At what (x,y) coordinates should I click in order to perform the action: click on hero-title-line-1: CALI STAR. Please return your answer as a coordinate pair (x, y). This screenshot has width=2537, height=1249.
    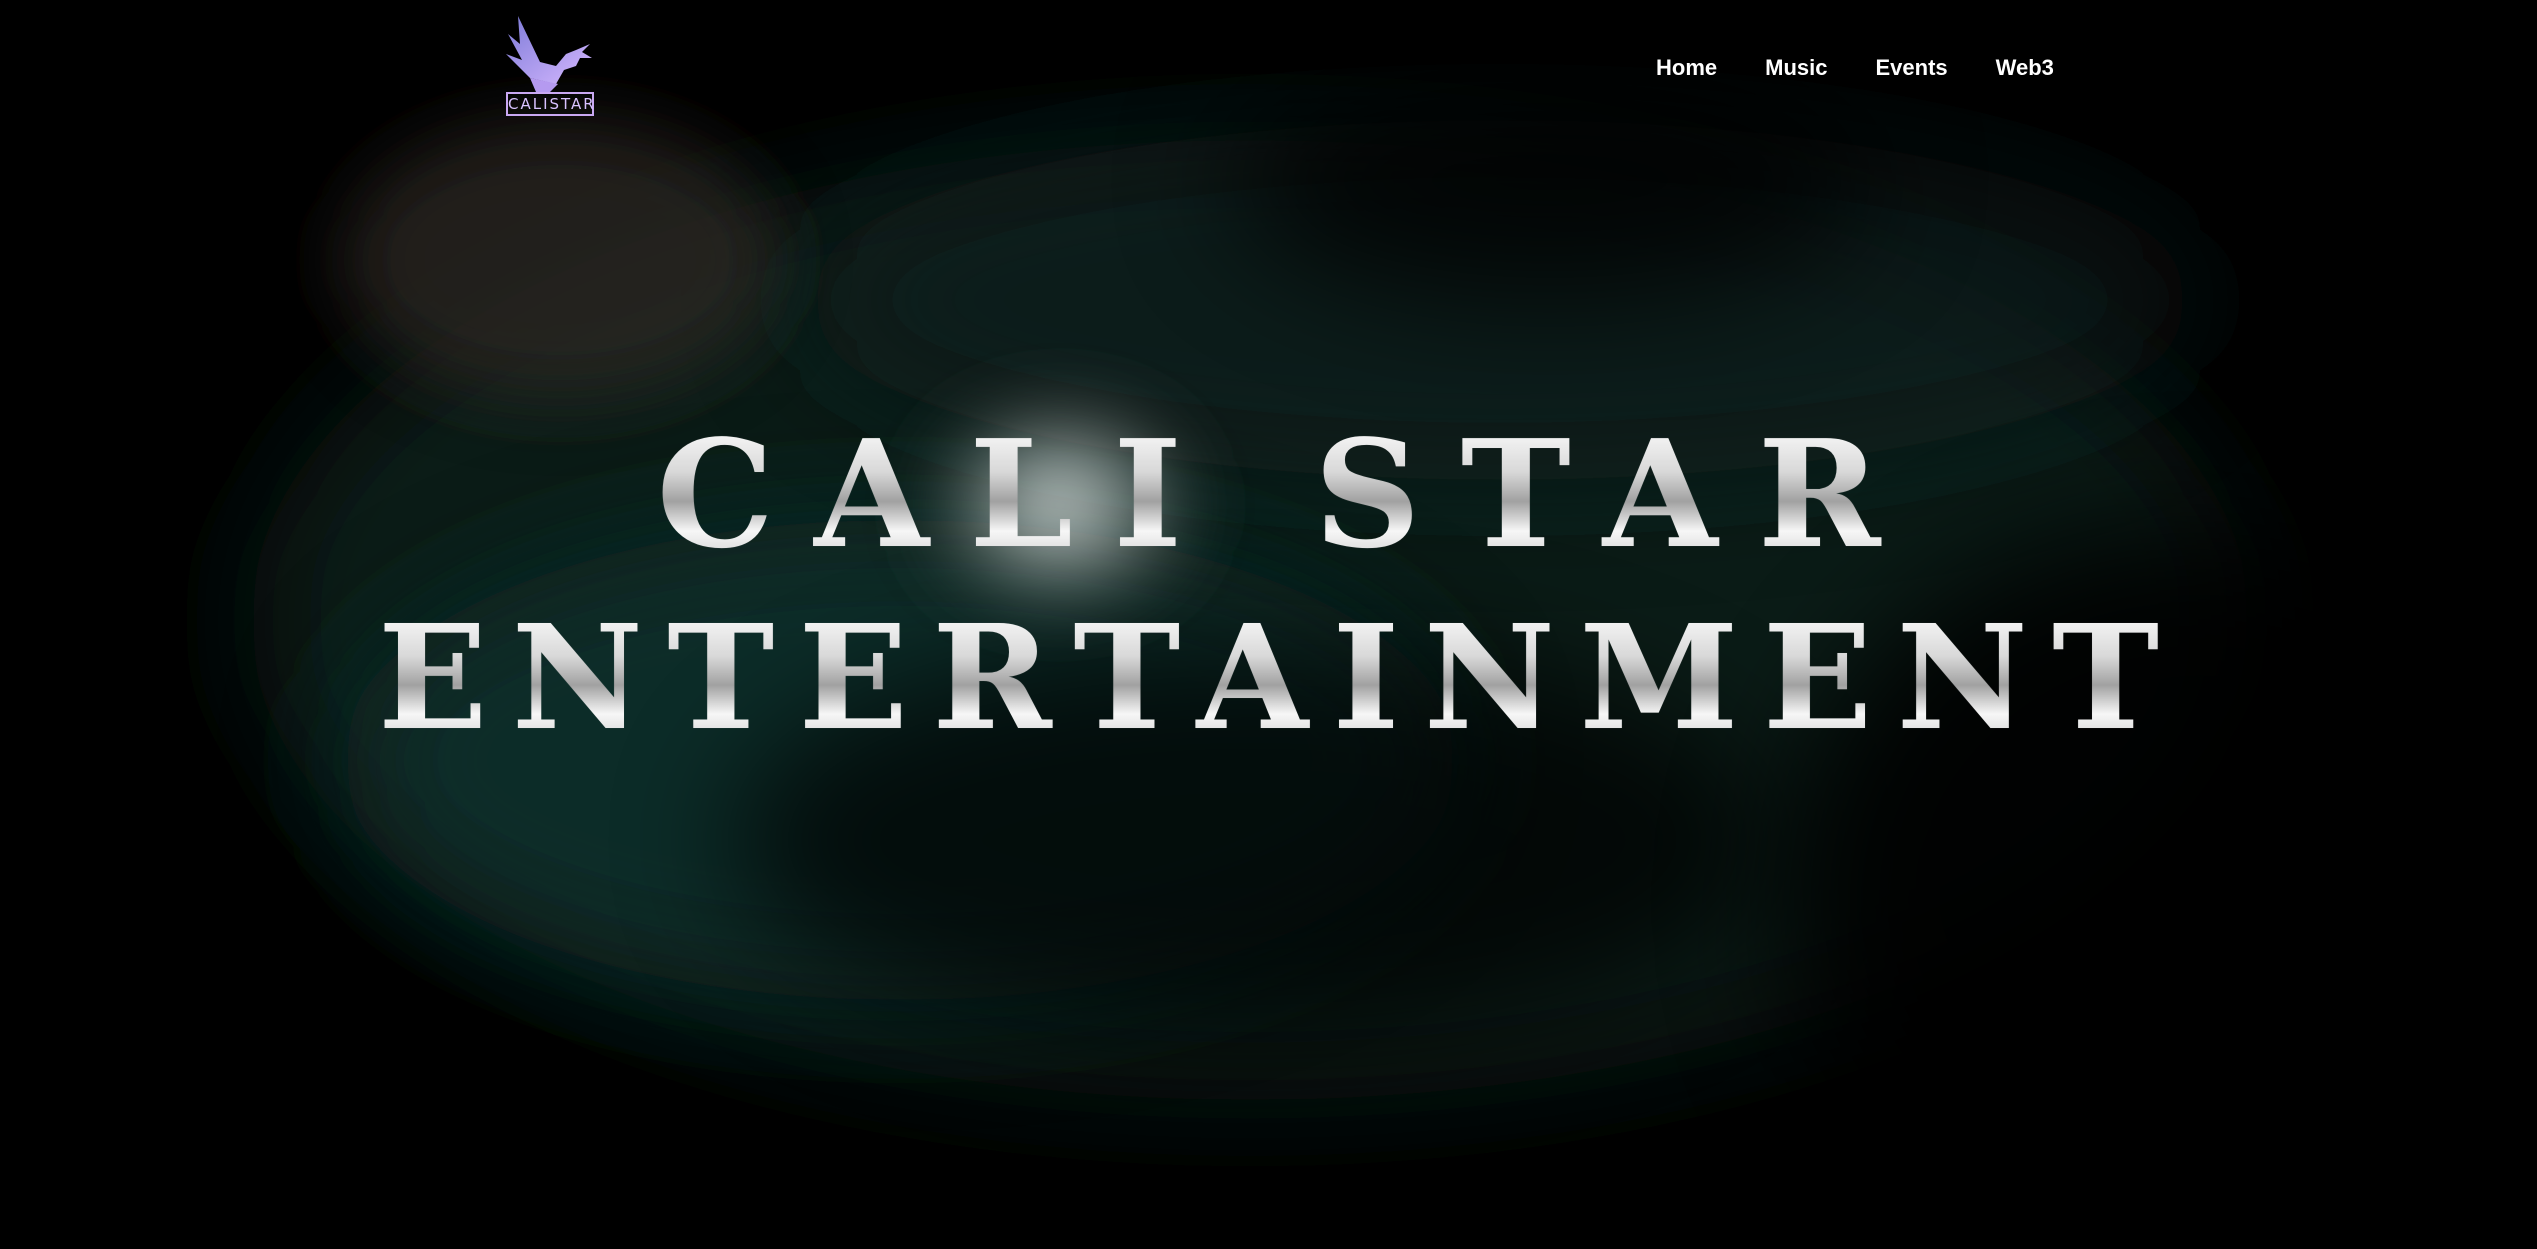
    Looking at the image, I should click on (1288, 494).